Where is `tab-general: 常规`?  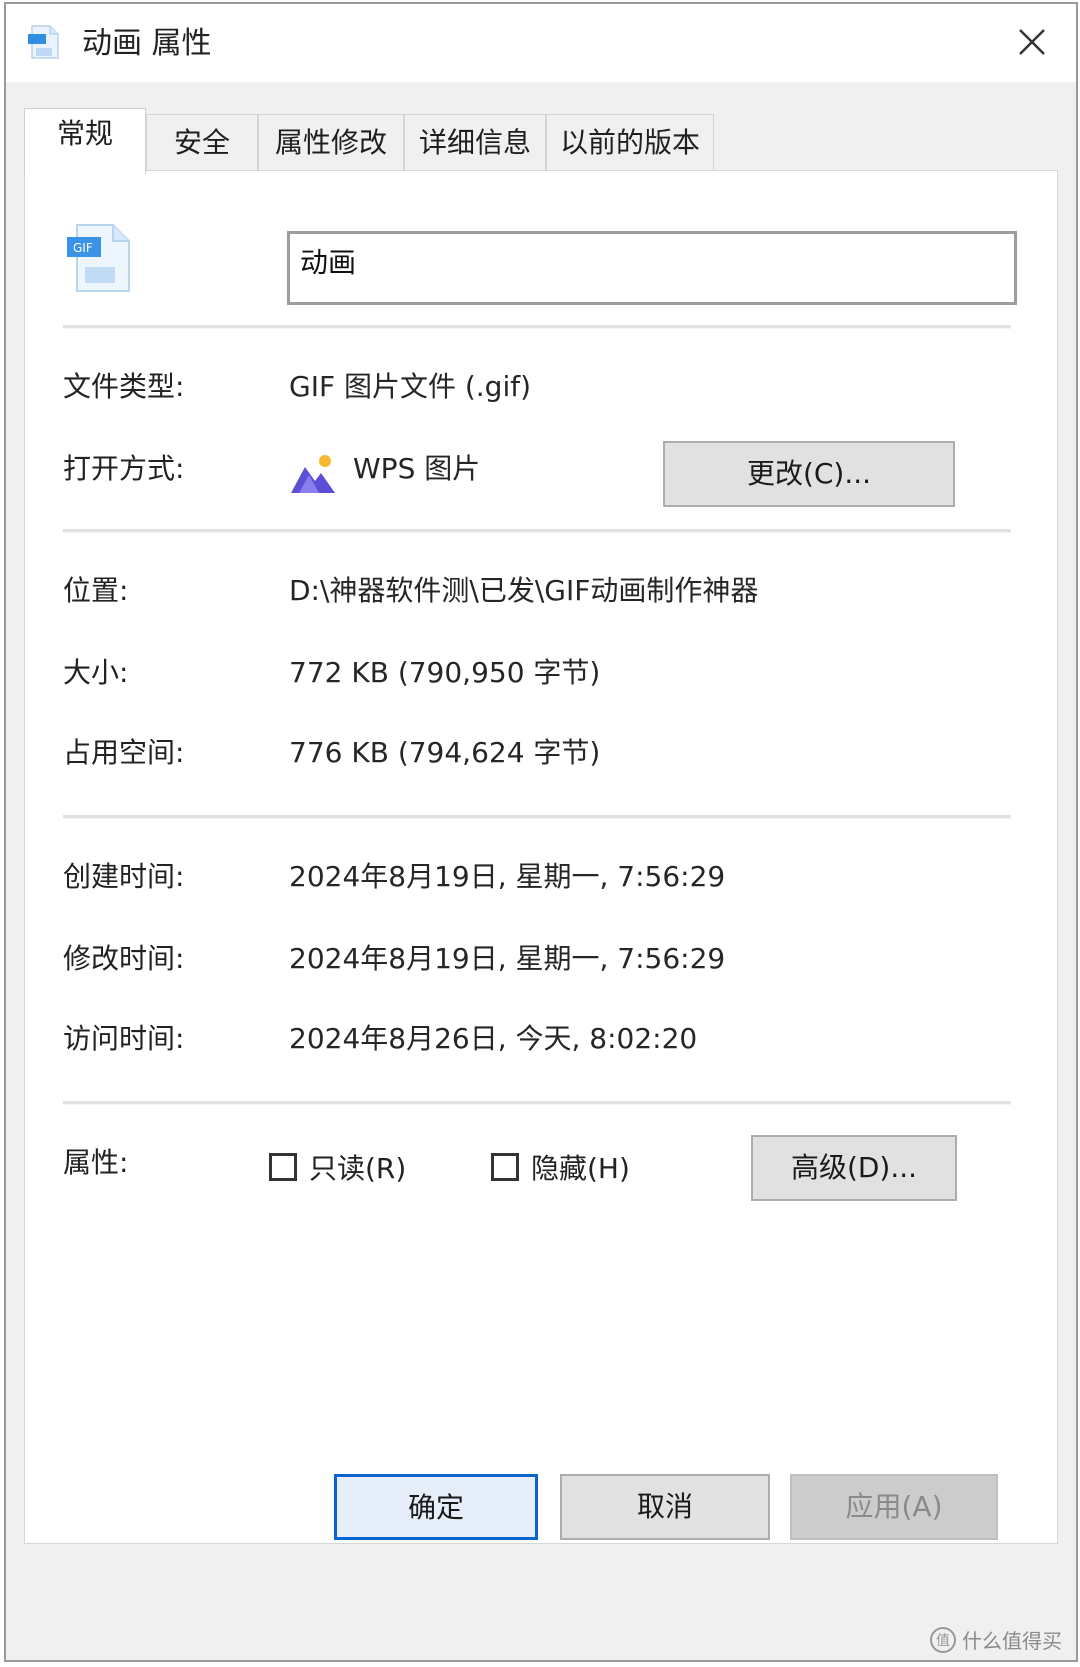 tab-general: 常规 is located at coordinates (85, 141).